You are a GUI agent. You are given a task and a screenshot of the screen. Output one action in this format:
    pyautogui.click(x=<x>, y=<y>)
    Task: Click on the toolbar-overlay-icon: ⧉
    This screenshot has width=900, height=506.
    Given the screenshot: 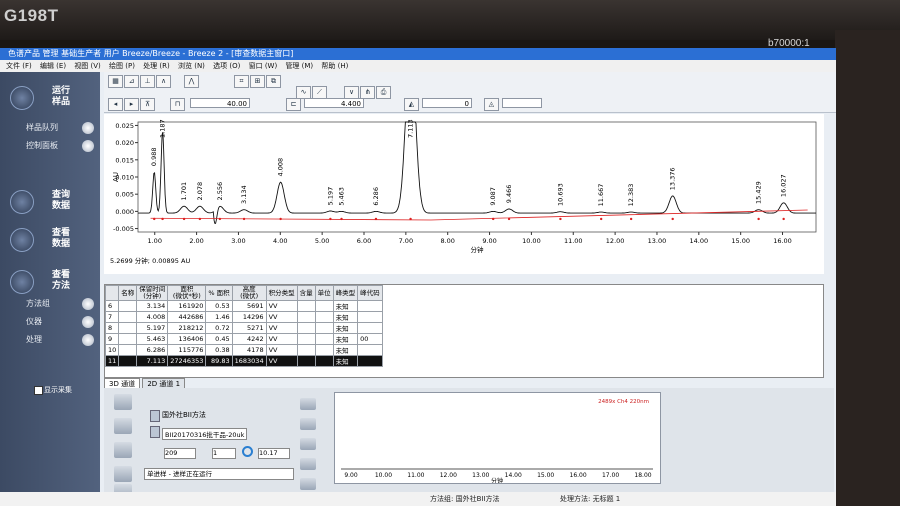 What is the action you would take?
    pyautogui.click(x=273, y=81)
    